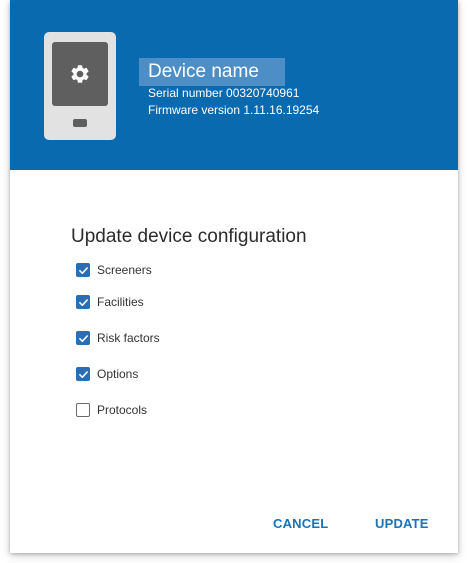 The image size is (468, 563). What do you see at coordinates (122, 410) in the screenshot?
I see `option-label: Protocols` at bounding box center [122, 410].